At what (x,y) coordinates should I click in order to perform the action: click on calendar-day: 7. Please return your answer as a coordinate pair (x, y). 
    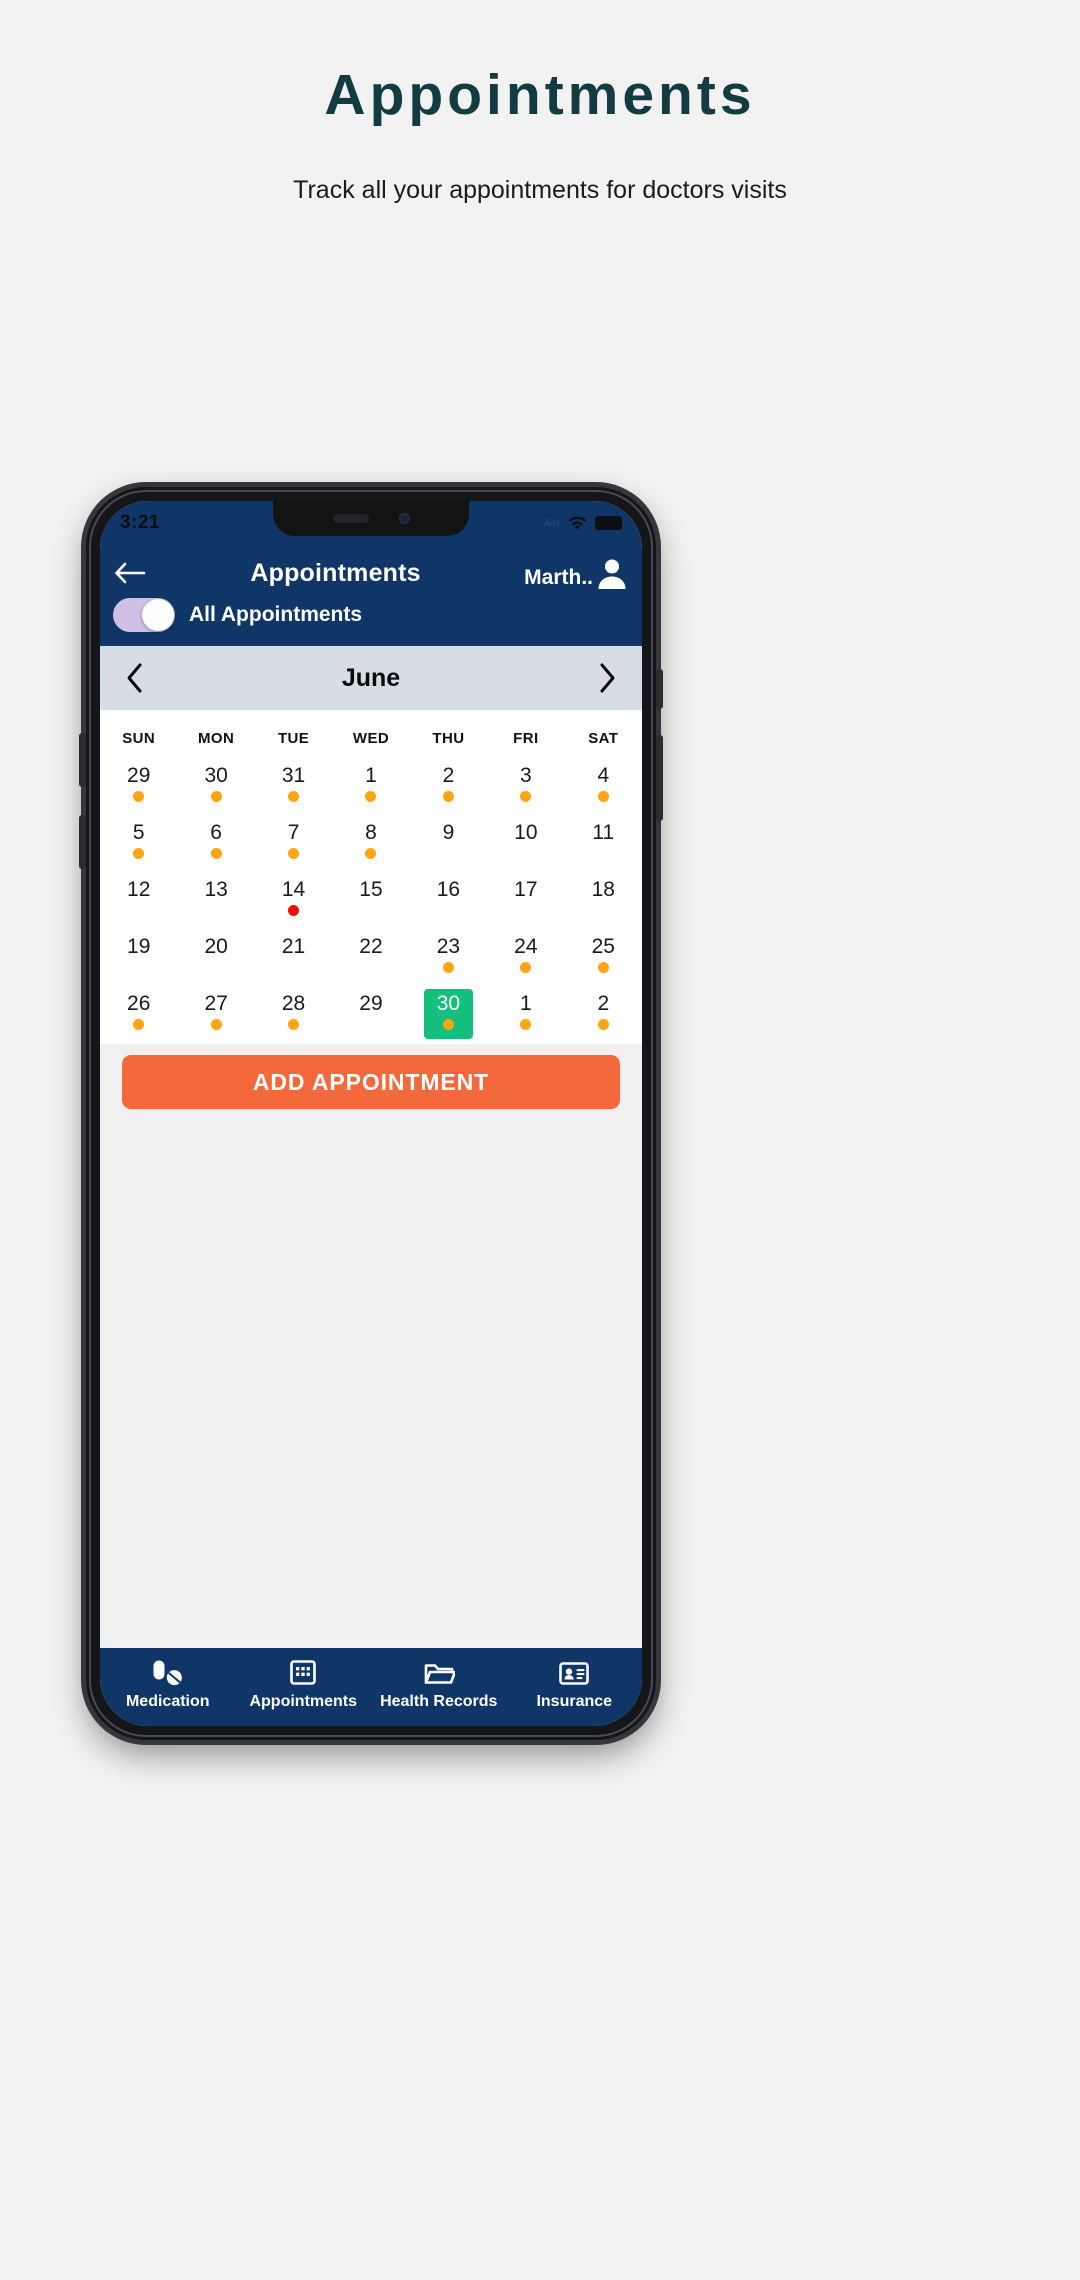
    Looking at the image, I should click on (293, 843).